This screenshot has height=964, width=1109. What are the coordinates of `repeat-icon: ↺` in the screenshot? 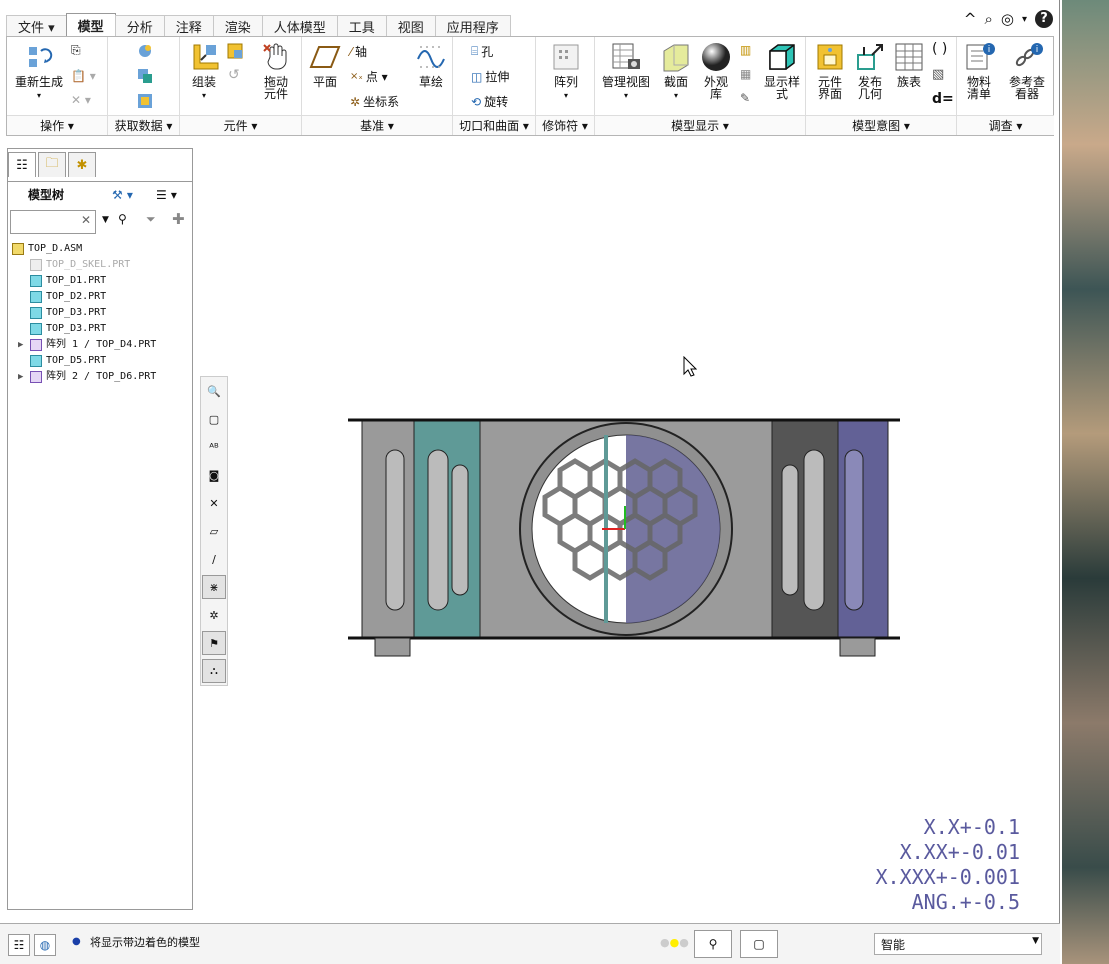 It's located at (234, 75).